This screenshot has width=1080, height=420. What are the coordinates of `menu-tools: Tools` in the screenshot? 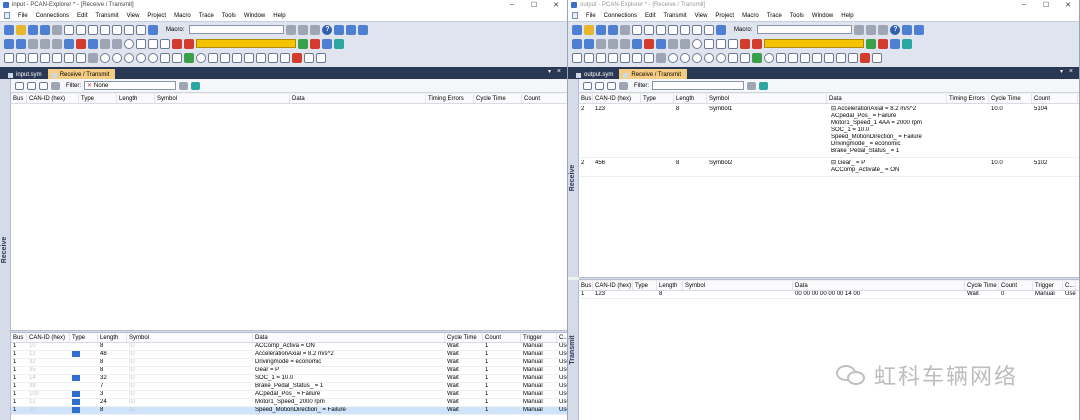 It's located at (797, 16).